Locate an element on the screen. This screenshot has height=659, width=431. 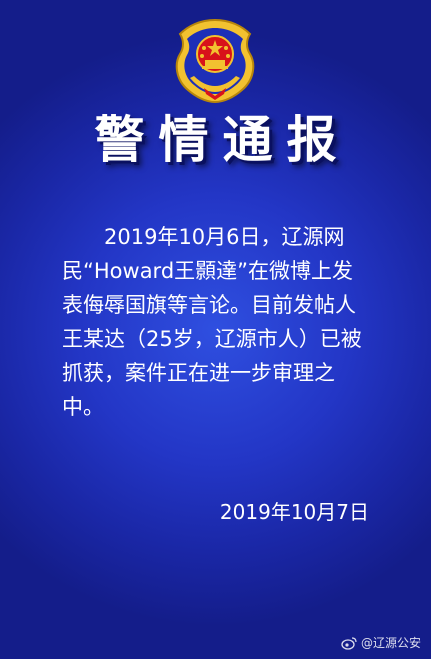
weibo-icon is located at coordinates (349, 643).